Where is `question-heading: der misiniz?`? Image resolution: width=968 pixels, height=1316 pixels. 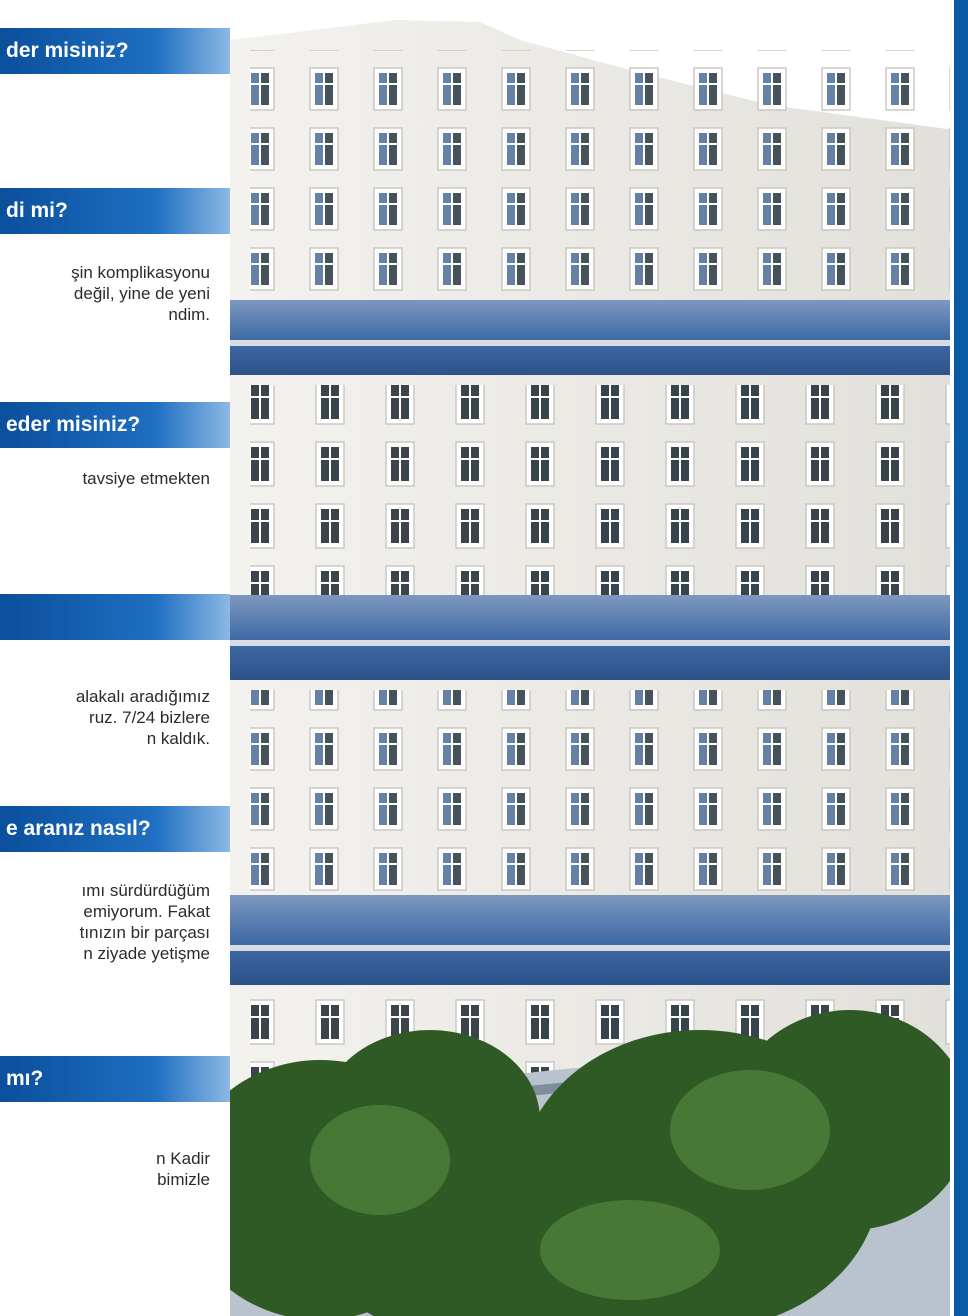
question-heading: der misiniz? is located at coordinates (120, 51).